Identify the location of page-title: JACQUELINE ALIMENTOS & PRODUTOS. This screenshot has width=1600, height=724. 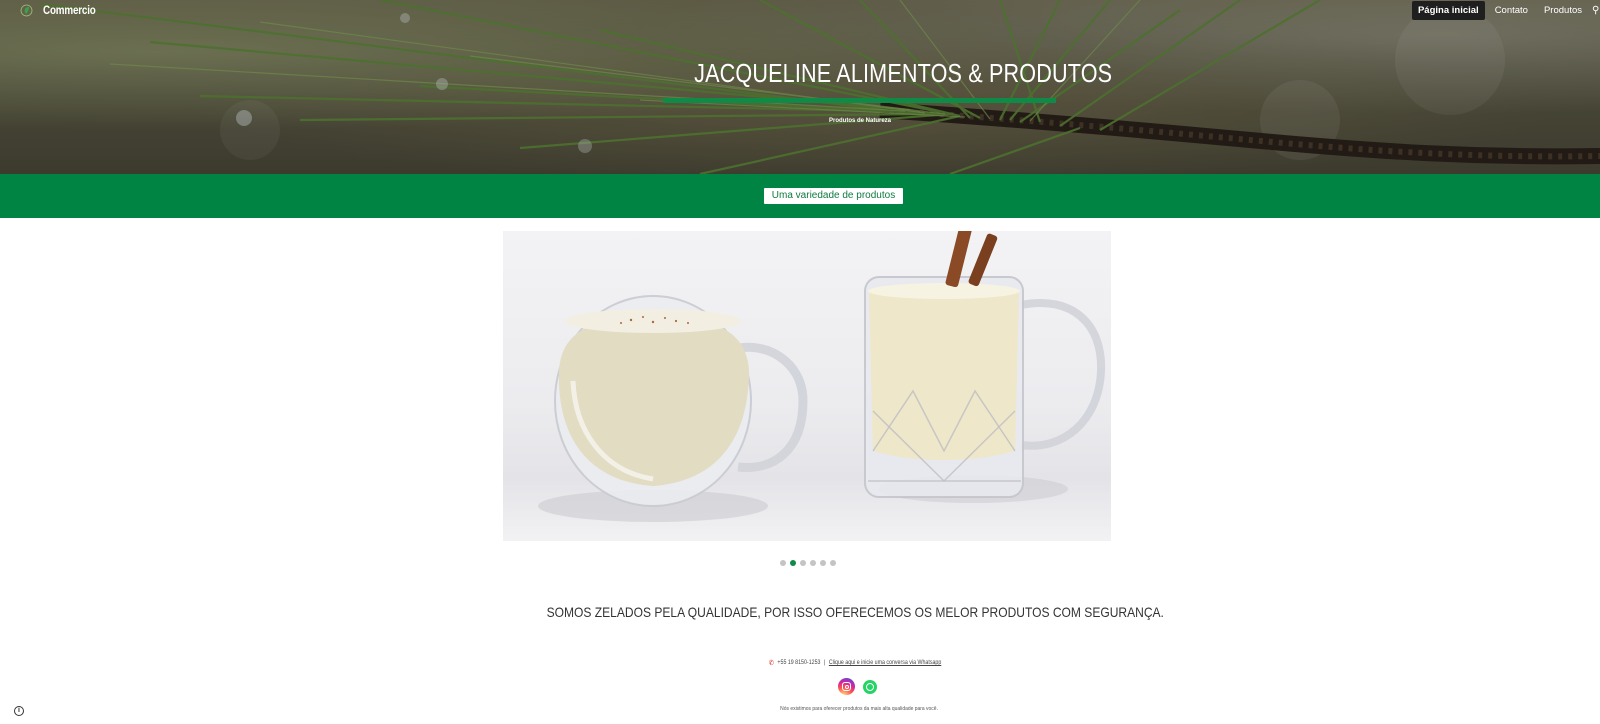
(903, 73).